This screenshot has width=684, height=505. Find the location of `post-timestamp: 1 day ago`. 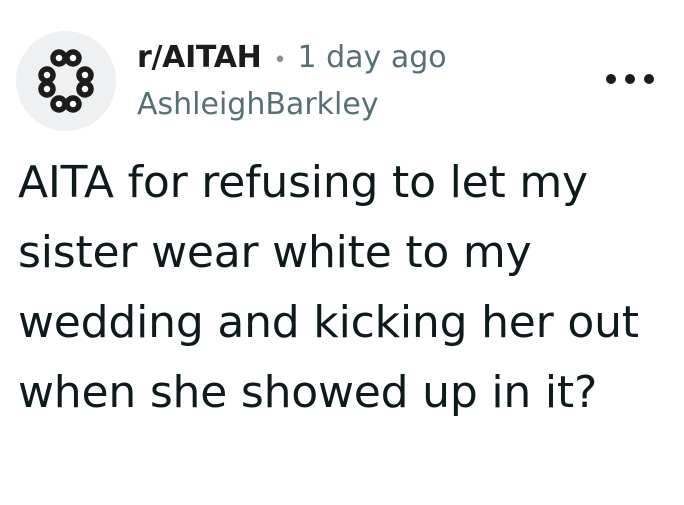

post-timestamp: 1 day ago is located at coordinates (372, 57).